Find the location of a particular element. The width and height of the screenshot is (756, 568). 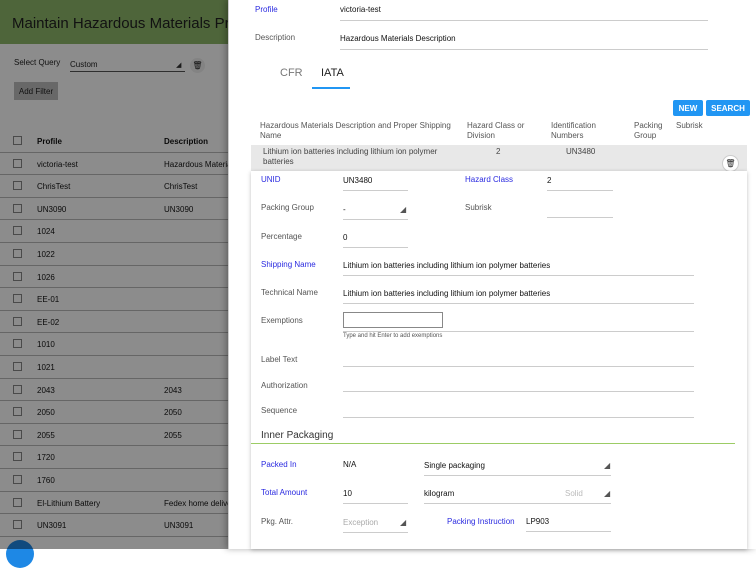

column-header-subrisk: Subrisk is located at coordinates (689, 126).